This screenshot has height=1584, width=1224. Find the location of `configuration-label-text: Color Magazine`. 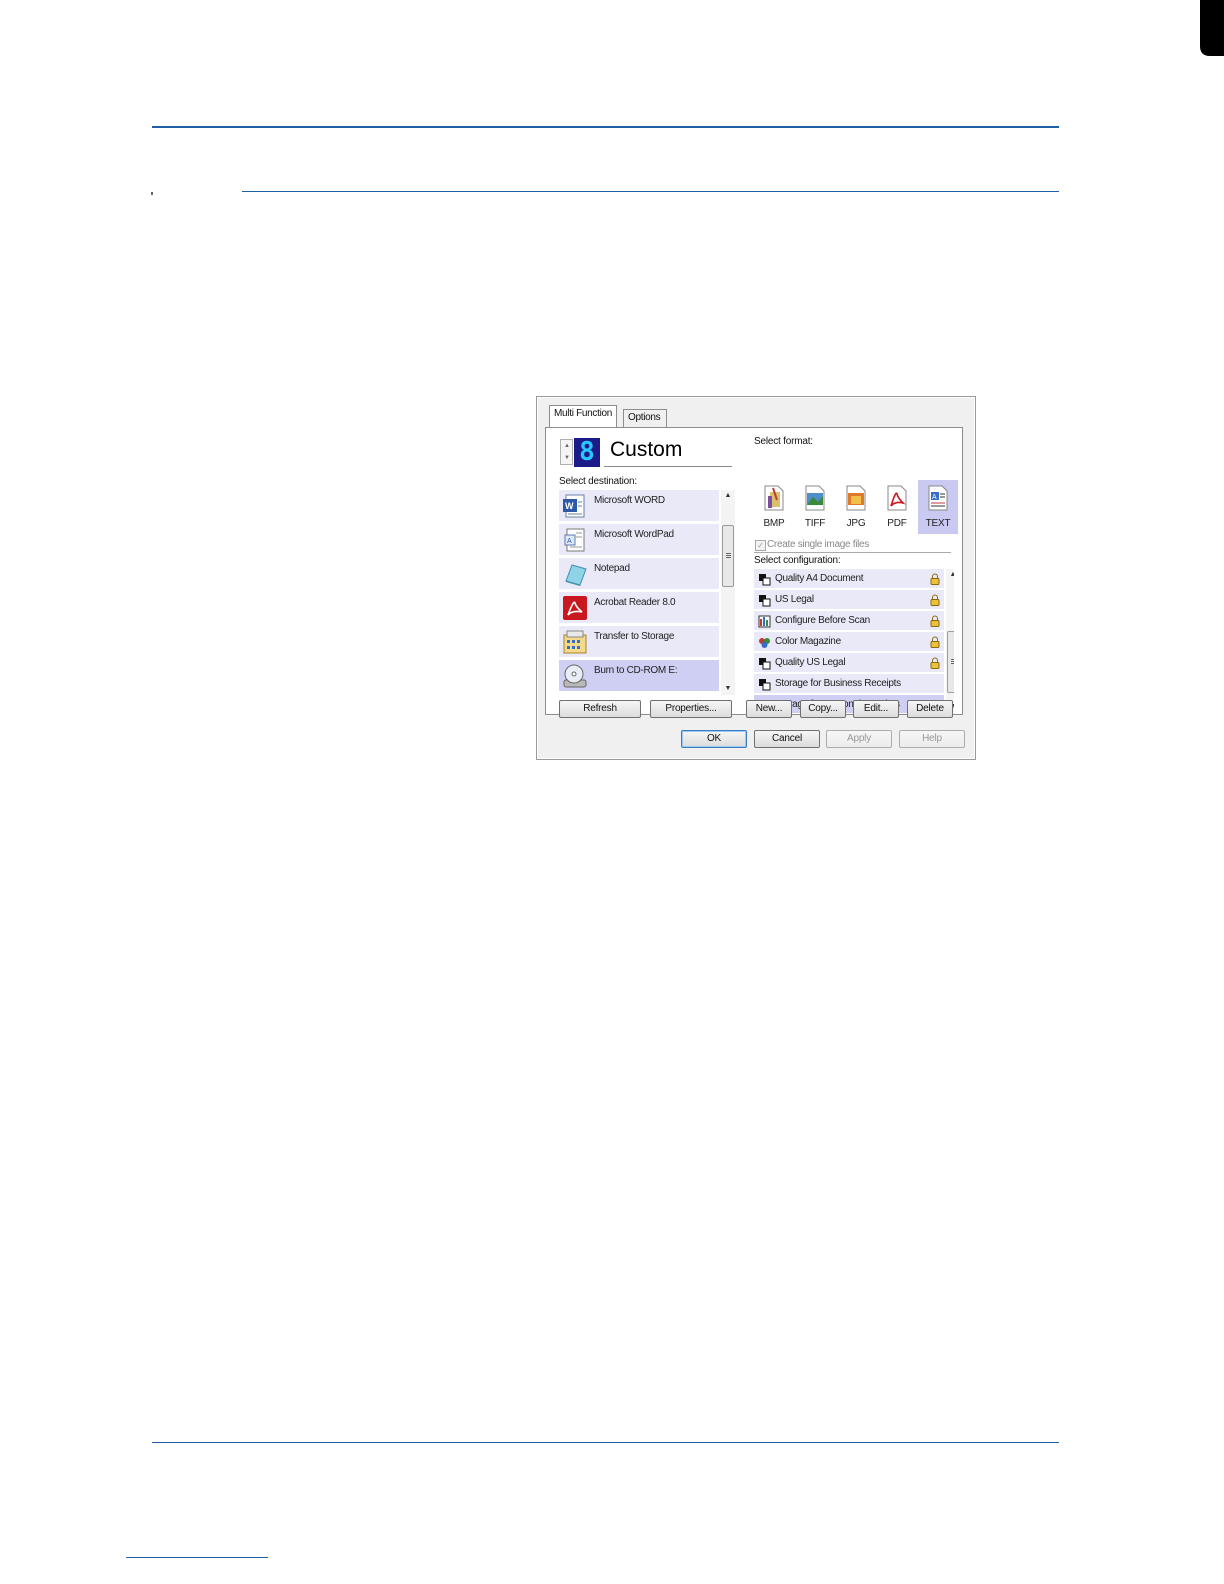

configuration-label-text: Color Magazine is located at coordinates (808, 641).